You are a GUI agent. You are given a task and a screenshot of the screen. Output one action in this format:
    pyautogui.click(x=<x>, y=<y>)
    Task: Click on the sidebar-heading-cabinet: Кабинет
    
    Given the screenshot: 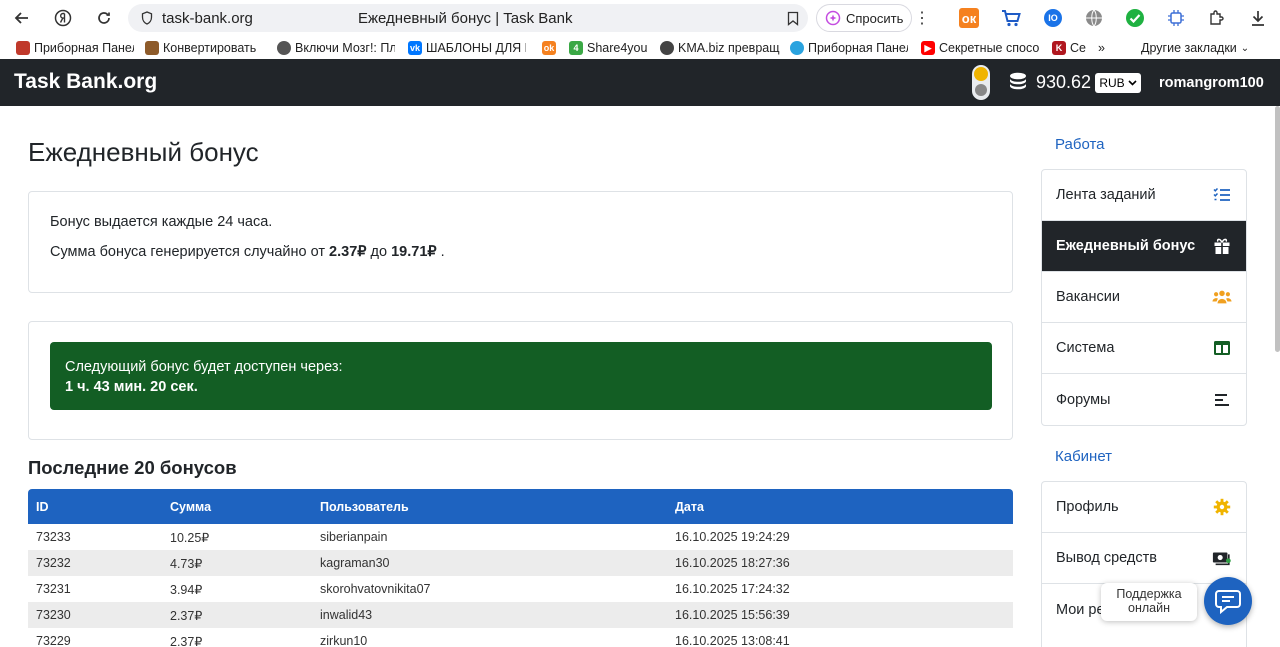 What is the action you would take?
    pyautogui.click(x=1084, y=456)
    